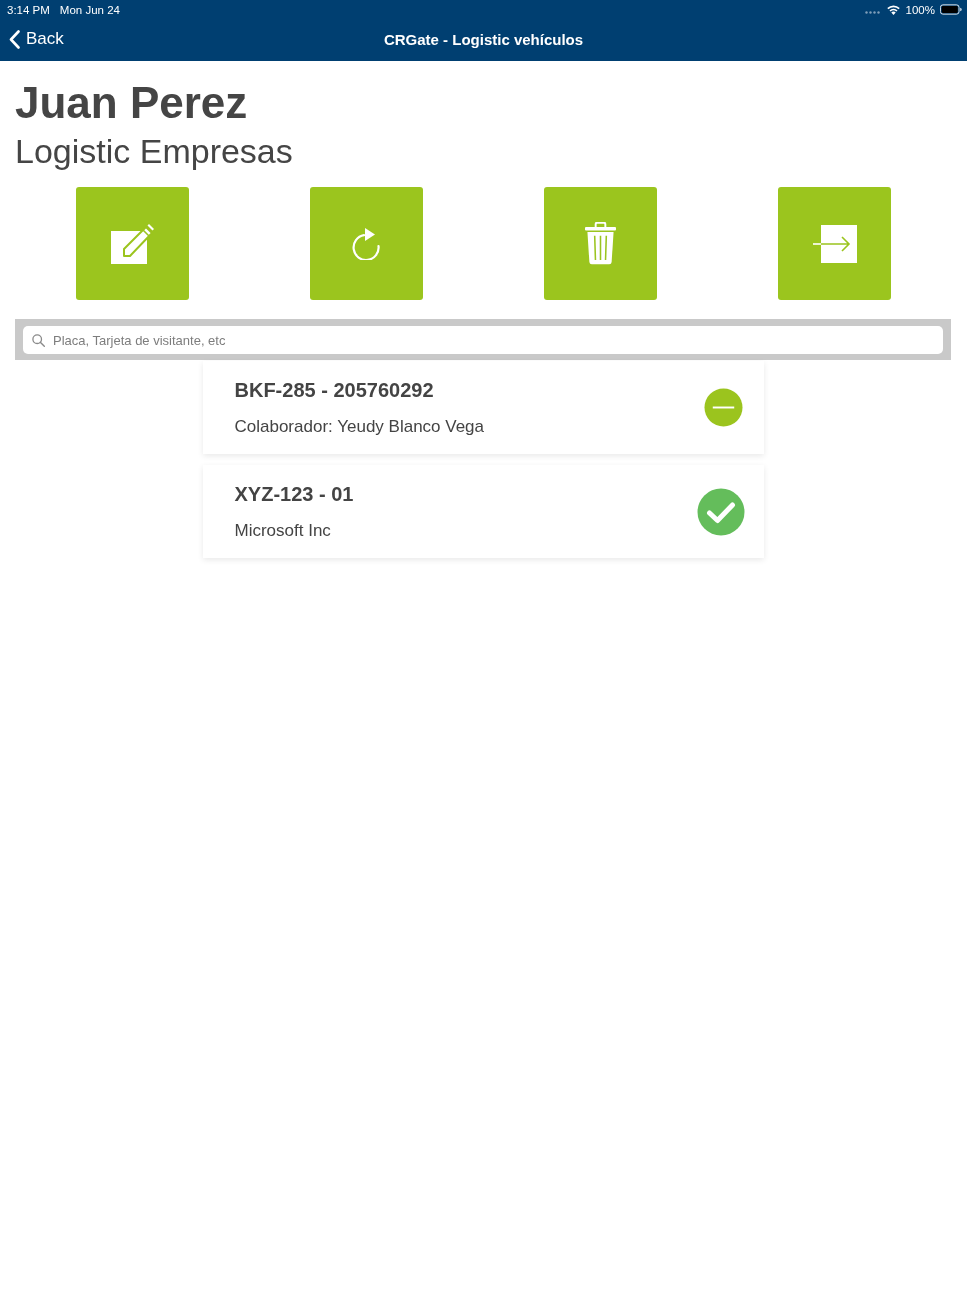 This screenshot has width=967, height=1290. I want to click on refresh-button, so click(366, 243).